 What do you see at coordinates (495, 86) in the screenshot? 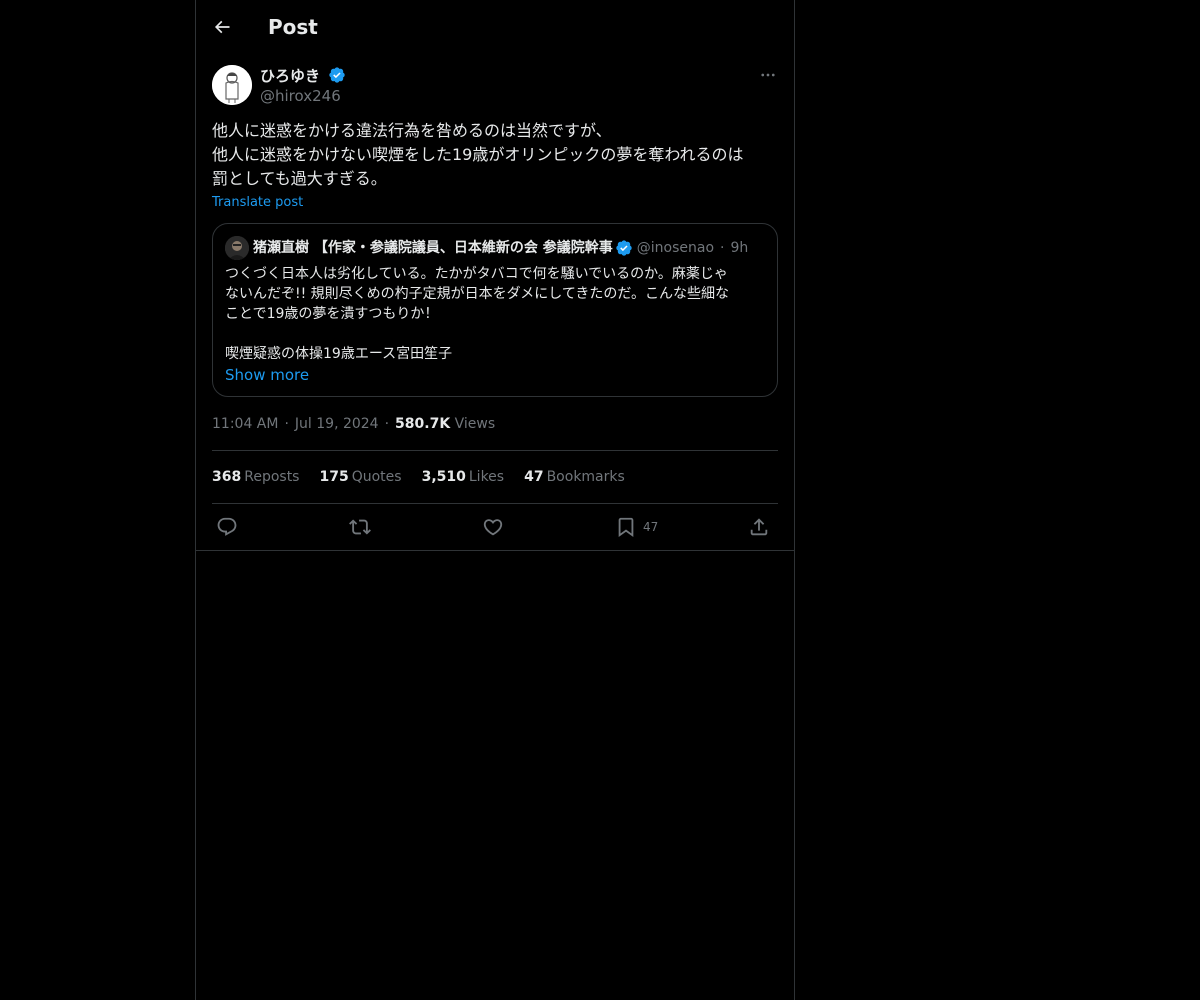
I see `post-author: ひろゆき @hirox246` at bounding box center [495, 86].